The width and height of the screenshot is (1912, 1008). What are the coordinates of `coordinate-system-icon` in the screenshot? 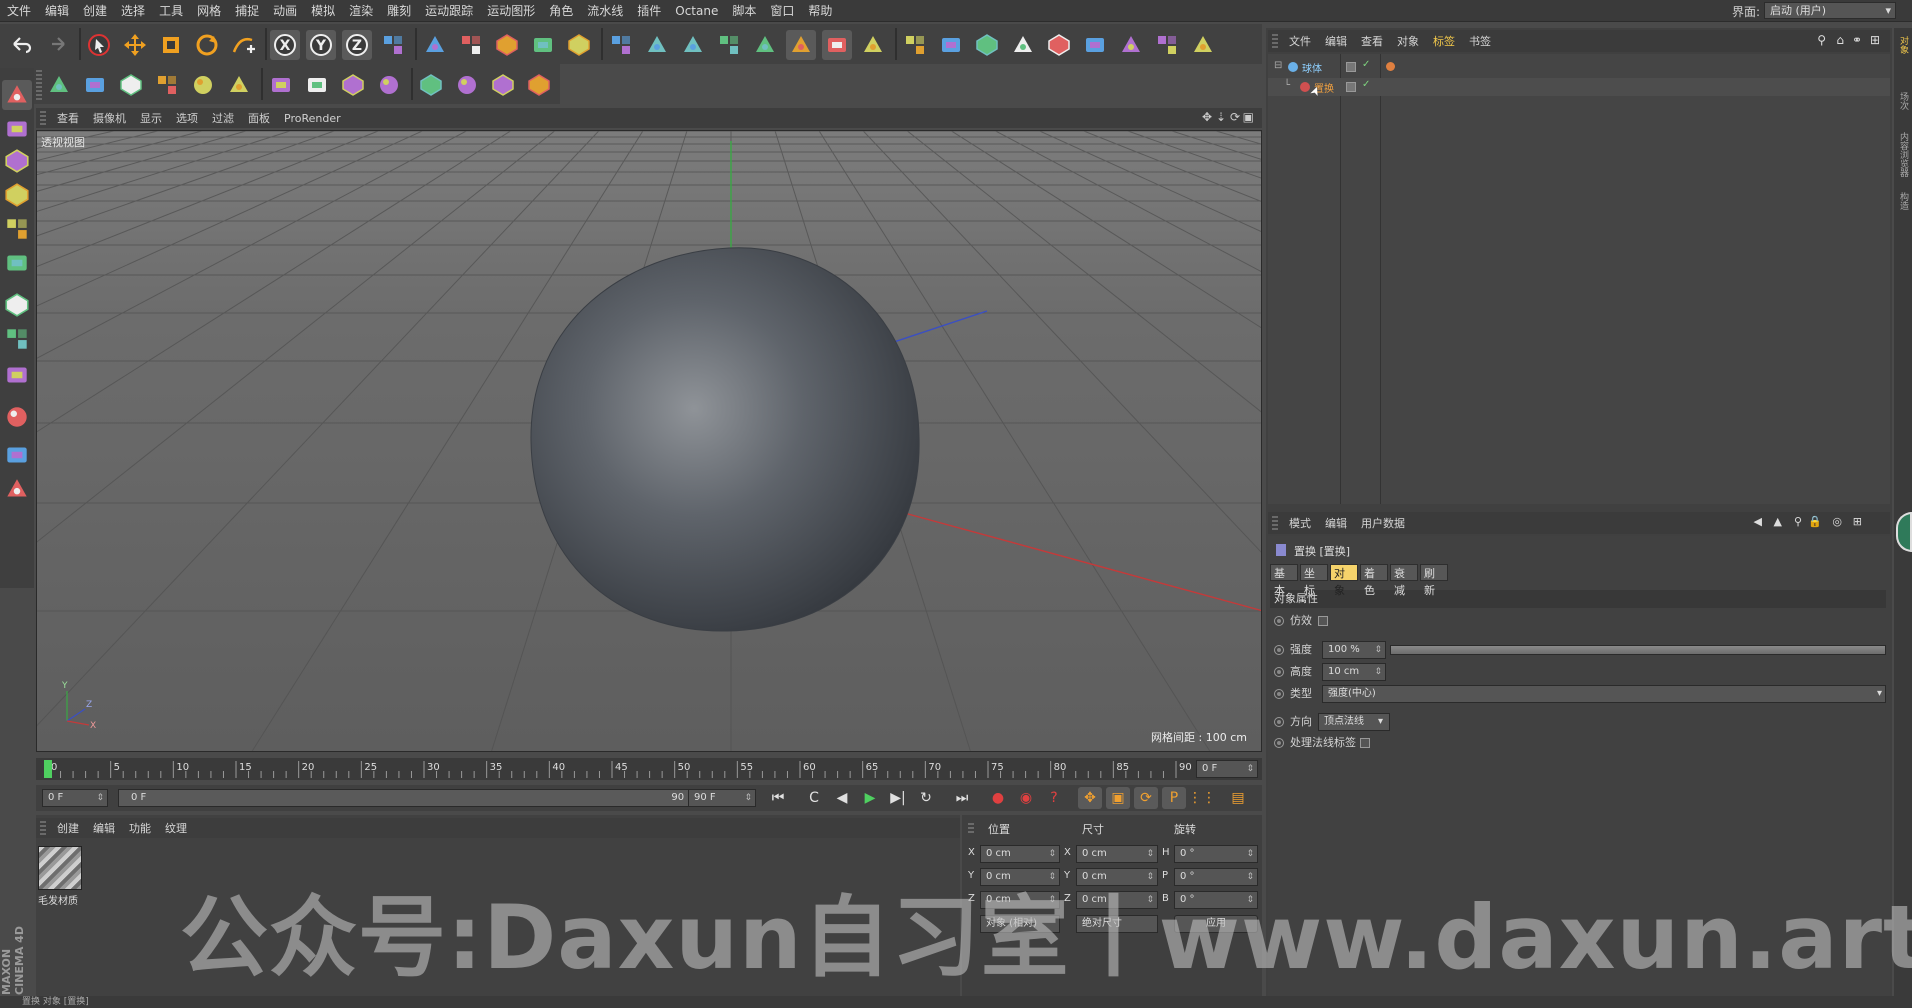 It's located at (393, 45).